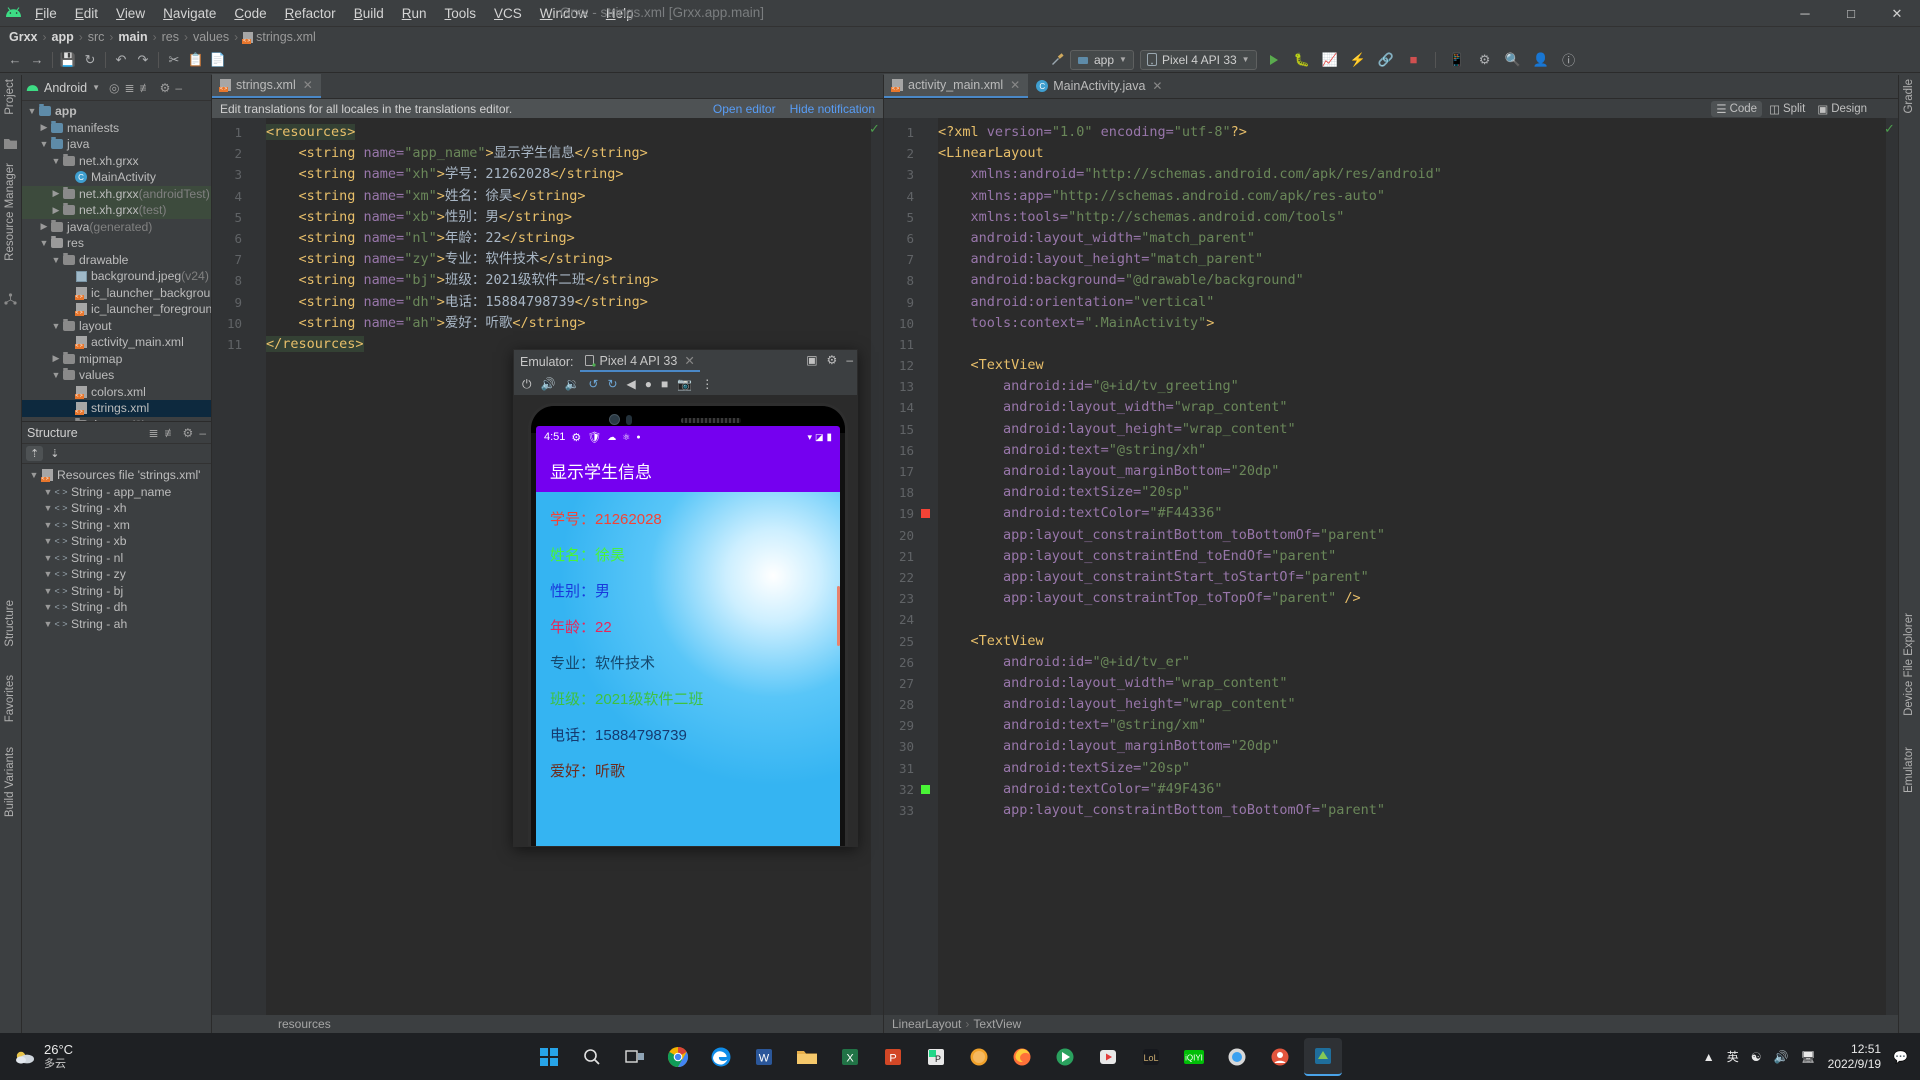 This screenshot has height=1080, width=1920. What do you see at coordinates (1418, 259) in the screenshot?
I see `right-code-line: android:layout_height="match_parent"` at bounding box center [1418, 259].